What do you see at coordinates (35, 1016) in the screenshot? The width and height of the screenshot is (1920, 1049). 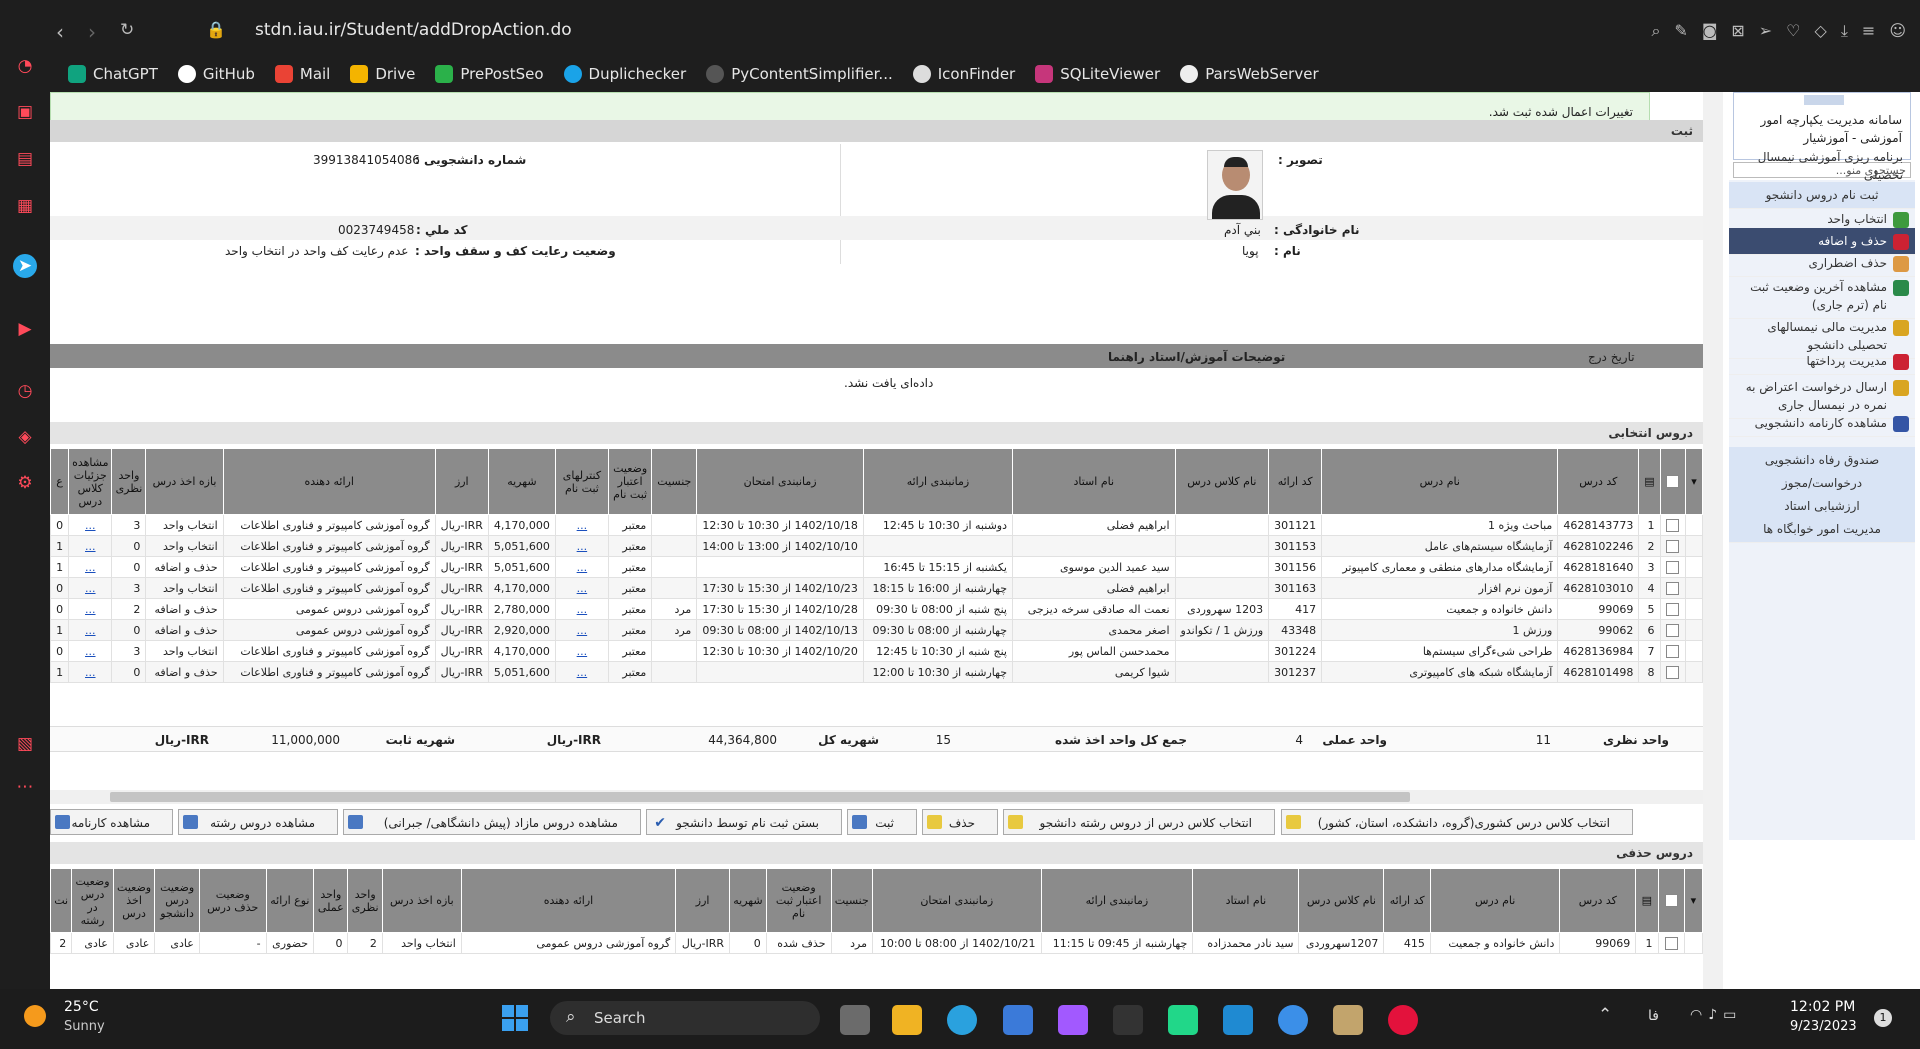 I see `sun-icon` at bounding box center [35, 1016].